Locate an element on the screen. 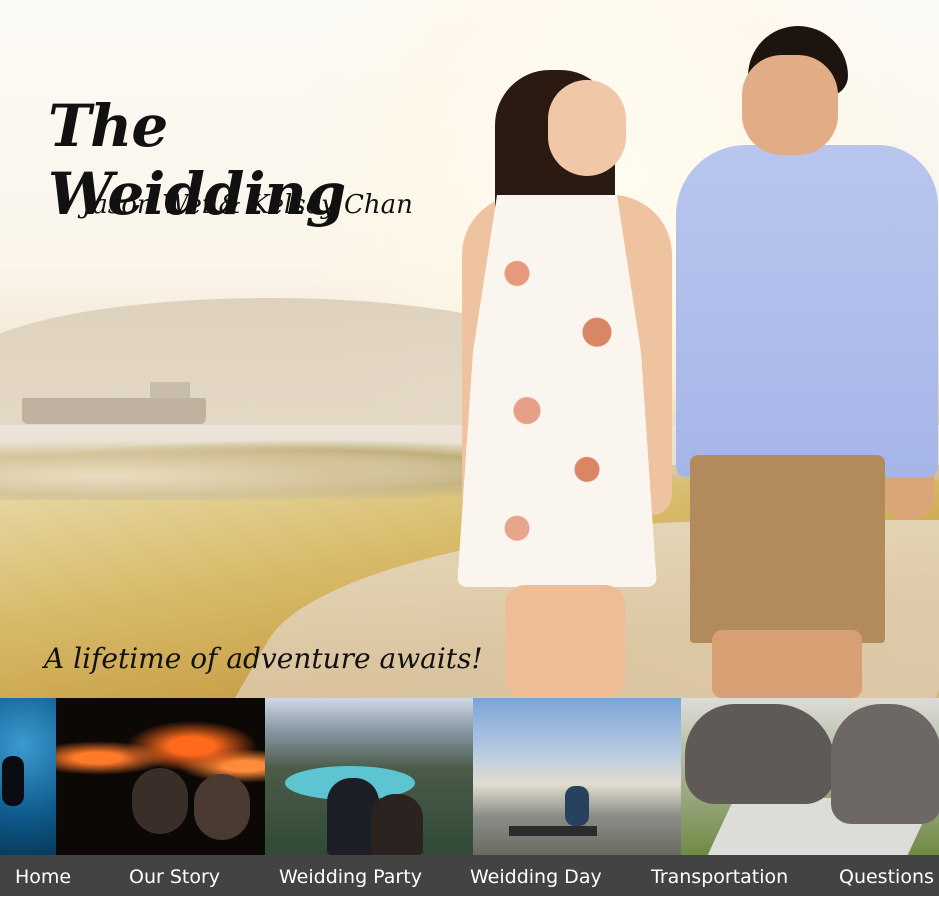 The image size is (939, 899). khaki-shorts is located at coordinates (787, 549).